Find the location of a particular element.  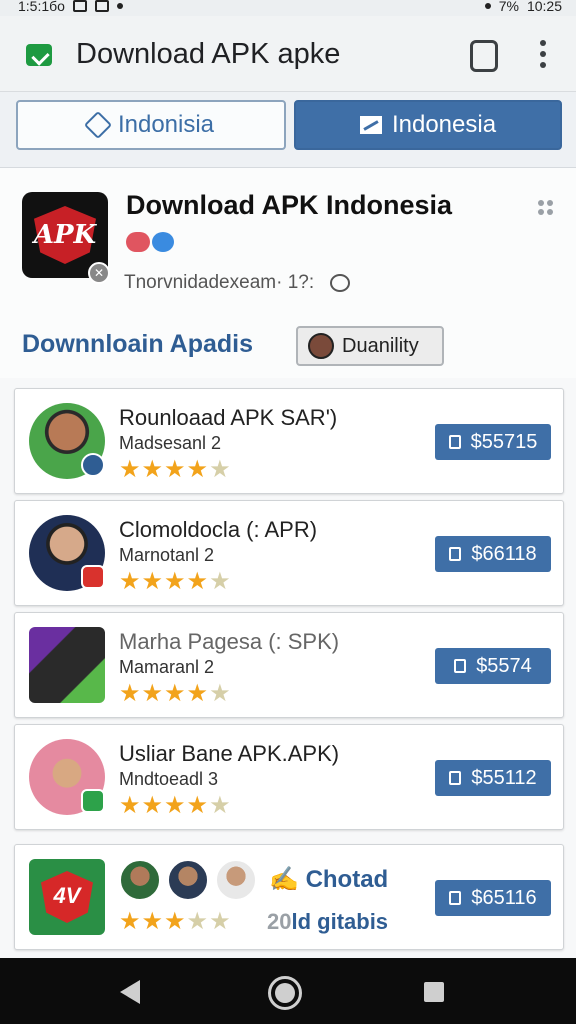

system-navigation-bar is located at coordinates (288, 991).